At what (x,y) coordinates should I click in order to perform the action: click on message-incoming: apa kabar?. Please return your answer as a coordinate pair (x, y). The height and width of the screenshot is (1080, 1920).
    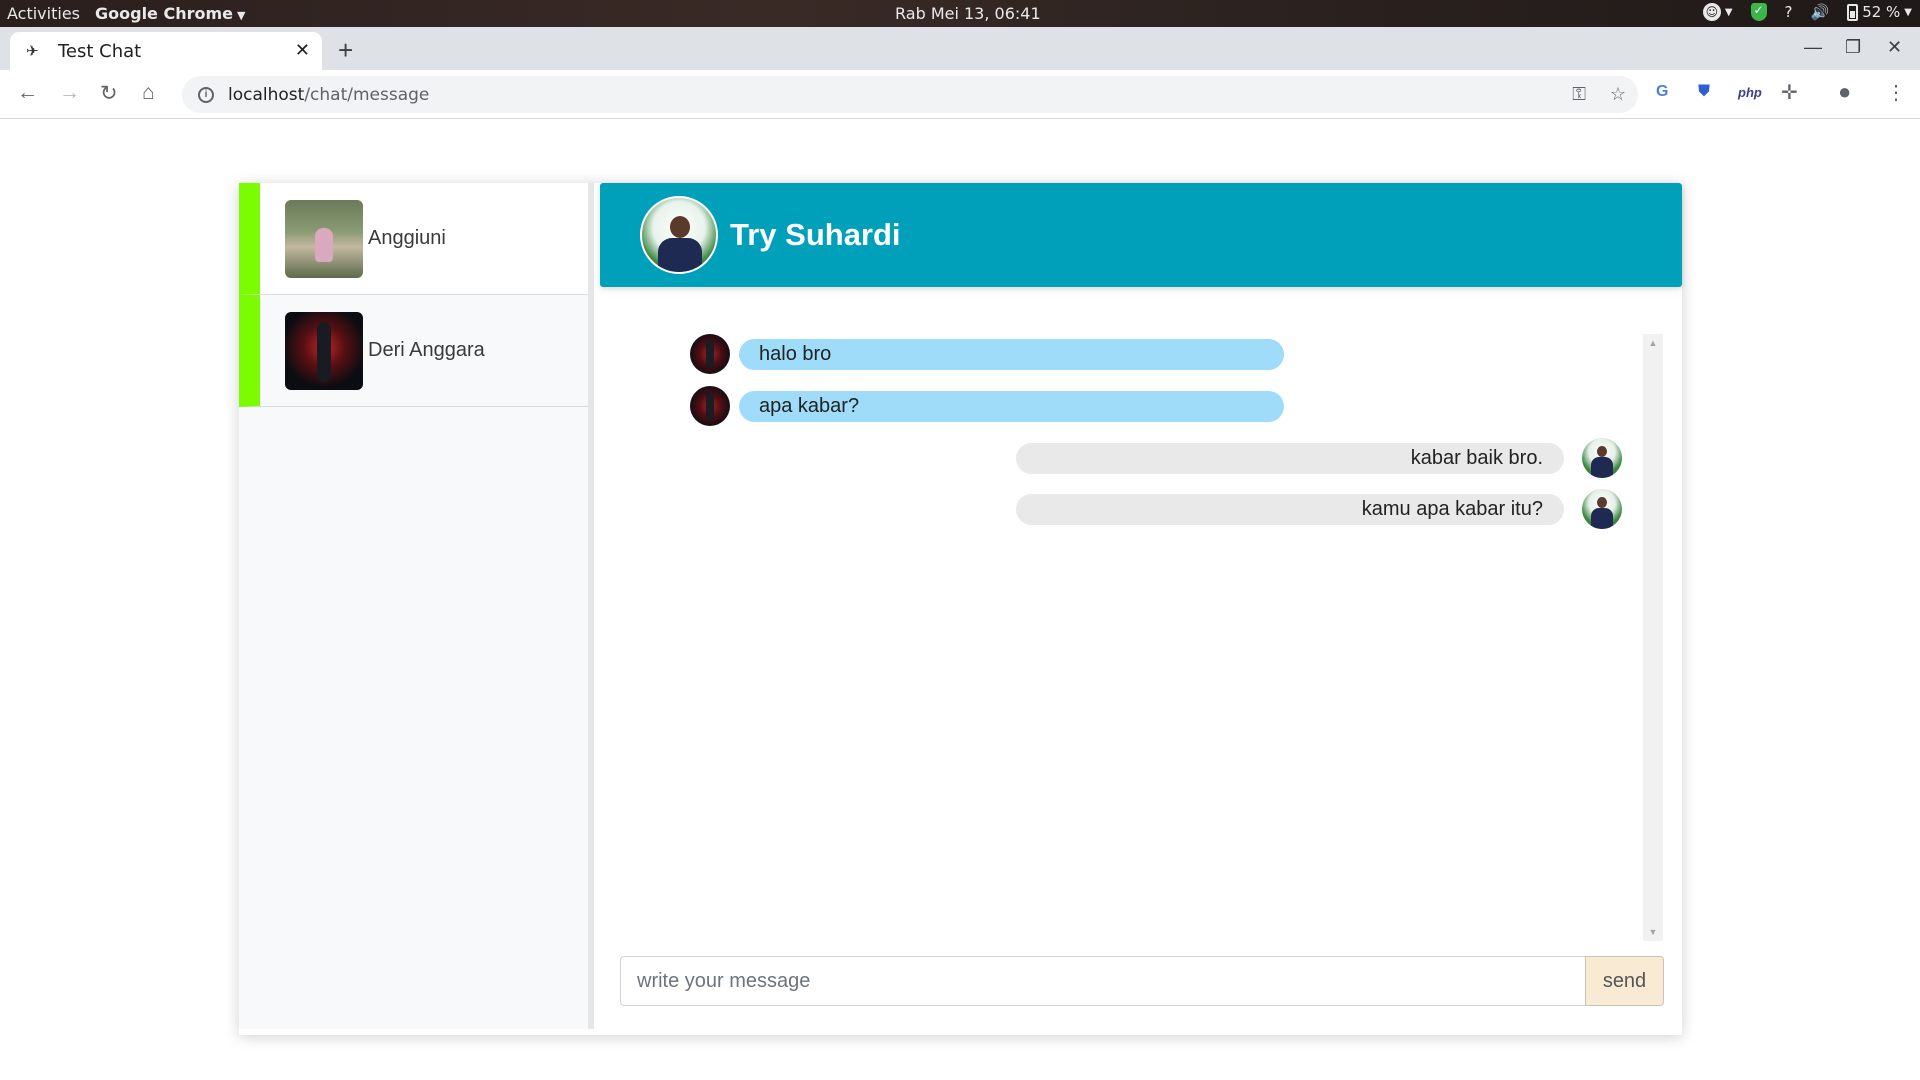
    Looking at the image, I should click on (987, 406).